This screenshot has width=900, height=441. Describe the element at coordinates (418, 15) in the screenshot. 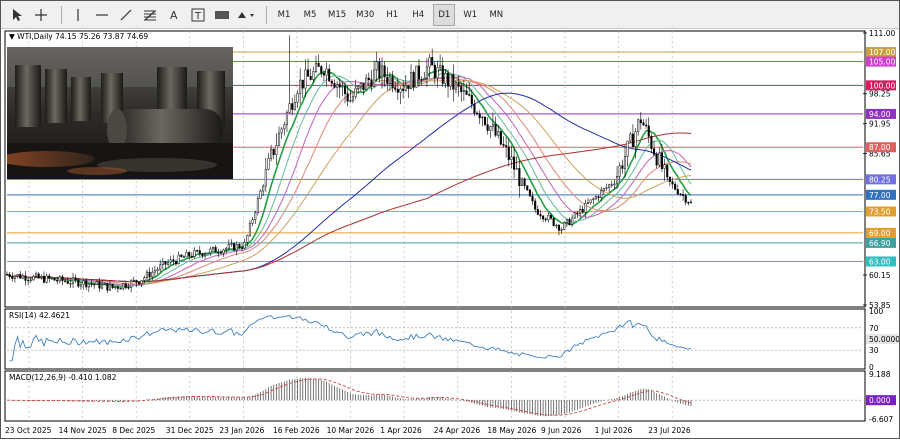

I see `timeframe-h4: H4` at that location.